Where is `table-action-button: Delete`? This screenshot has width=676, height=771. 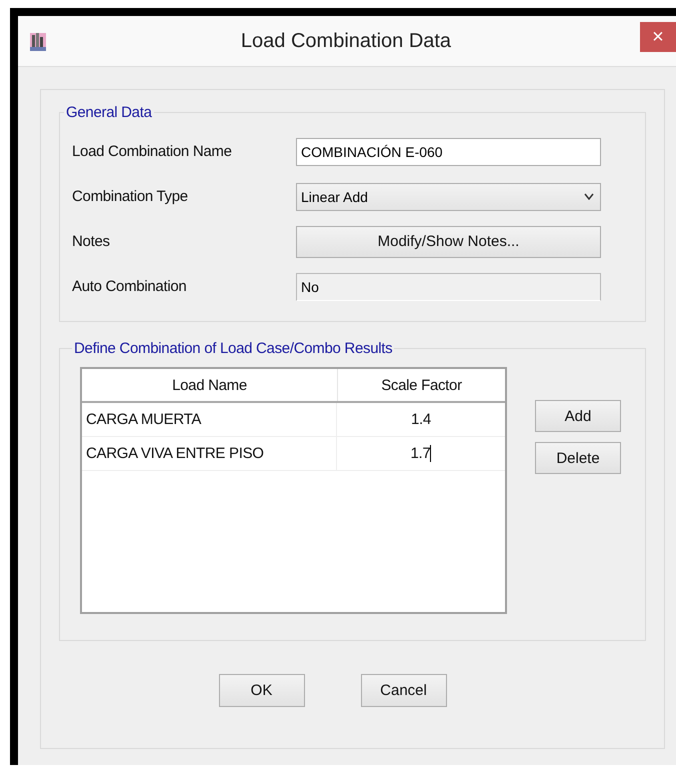 table-action-button: Delete is located at coordinates (578, 458).